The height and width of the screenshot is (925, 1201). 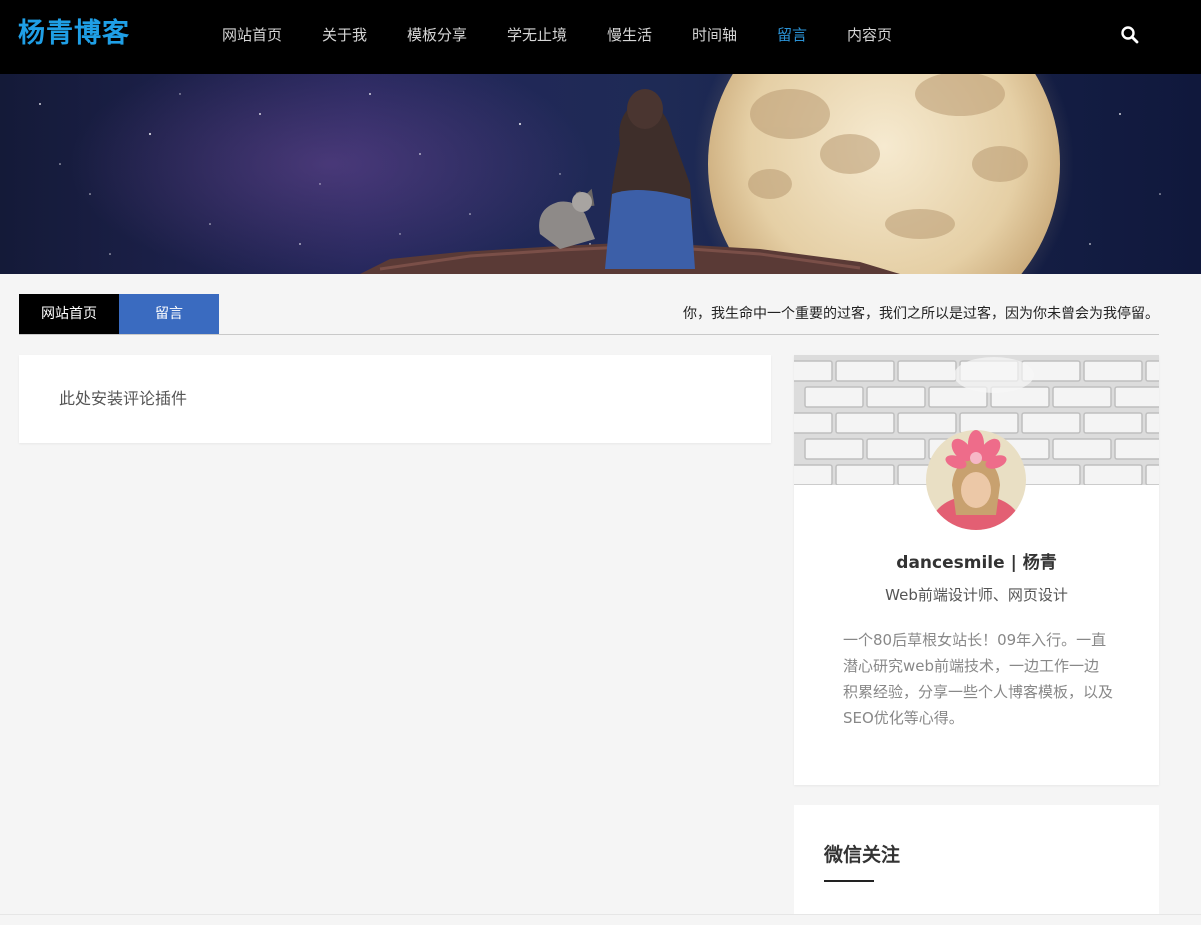 I want to click on nav-item-content: 内容页, so click(x=869, y=35).